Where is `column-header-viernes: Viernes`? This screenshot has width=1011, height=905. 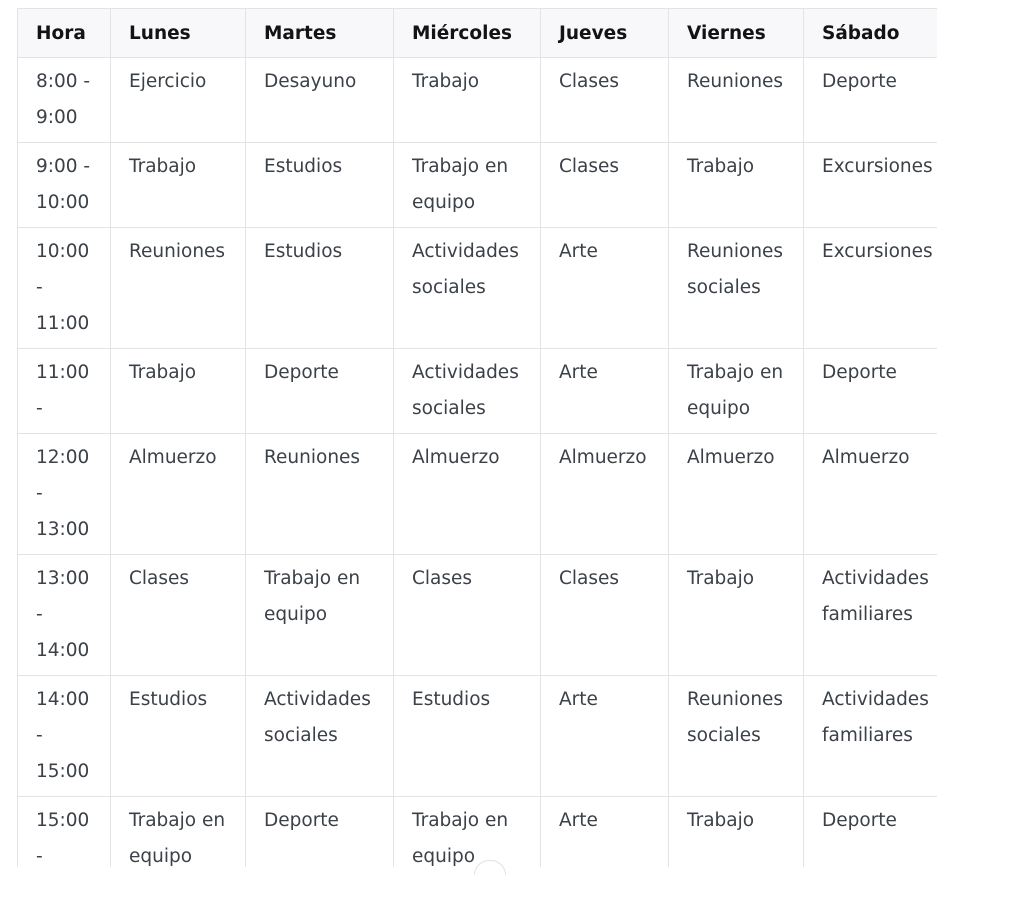 column-header-viernes: Viernes is located at coordinates (736, 33).